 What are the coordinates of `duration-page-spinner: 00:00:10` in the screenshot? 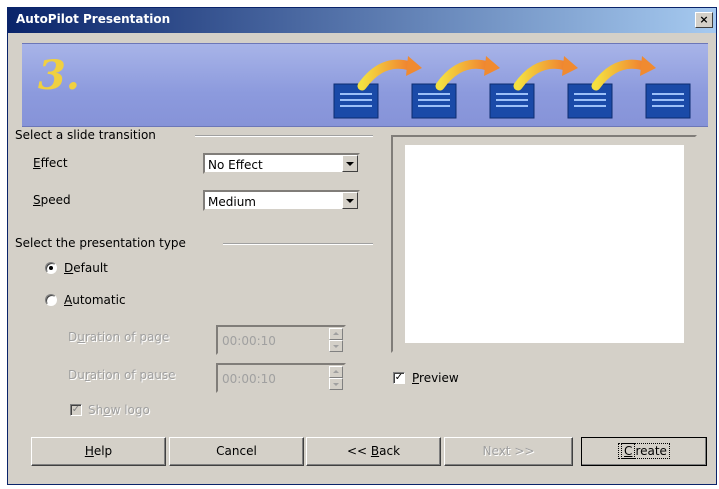 It's located at (281, 340).